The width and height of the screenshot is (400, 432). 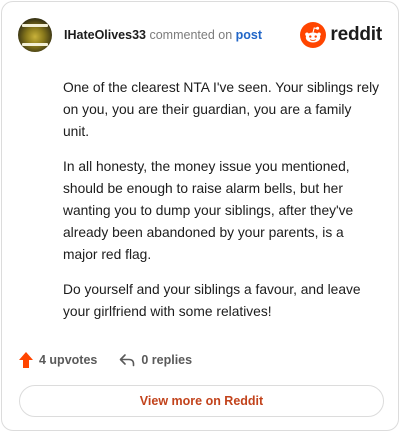 I want to click on reddit-logo-icon, so click(x=313, y=35).